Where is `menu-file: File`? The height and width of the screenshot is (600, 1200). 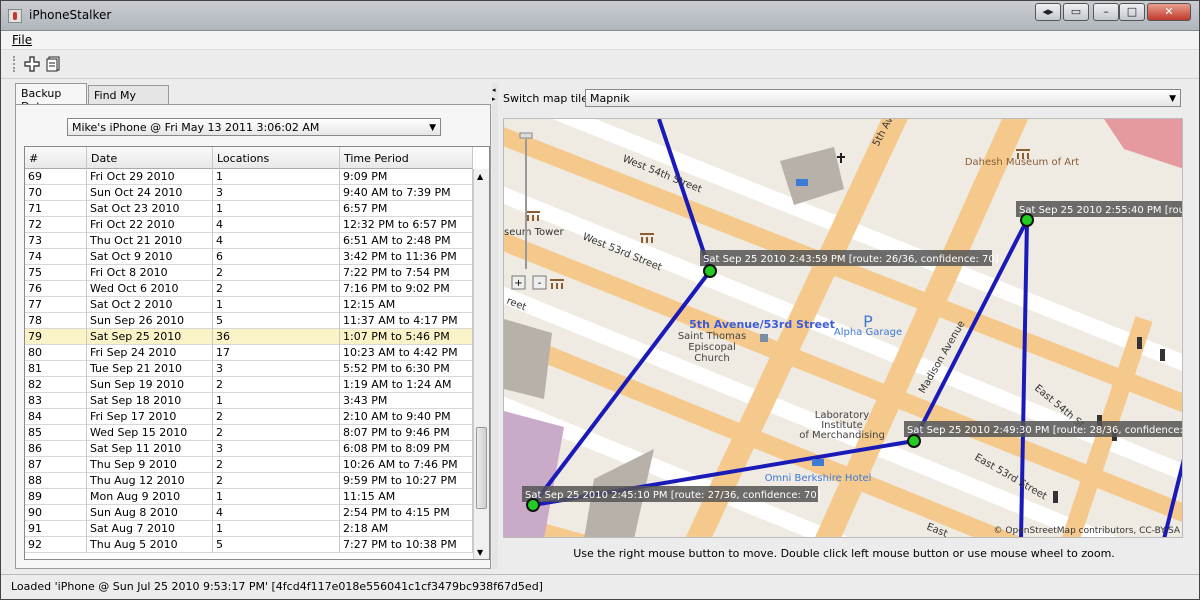 menu-file: File is located at coordinates (22, 40).